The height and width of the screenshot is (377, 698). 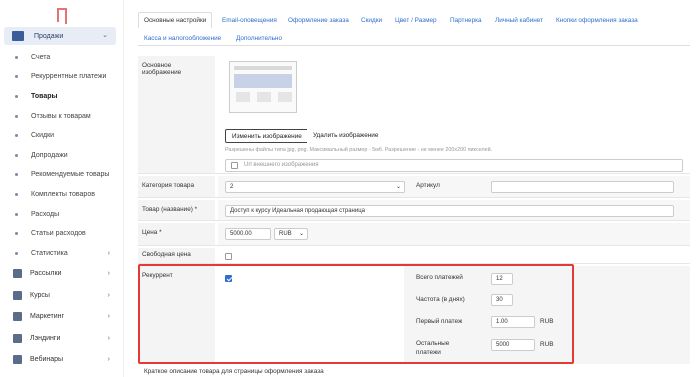 What do you see at coordinates (346, 136) in the screenshot?
I see `delete-image-button: Удалить изображение` at bounding box center [346, 136].